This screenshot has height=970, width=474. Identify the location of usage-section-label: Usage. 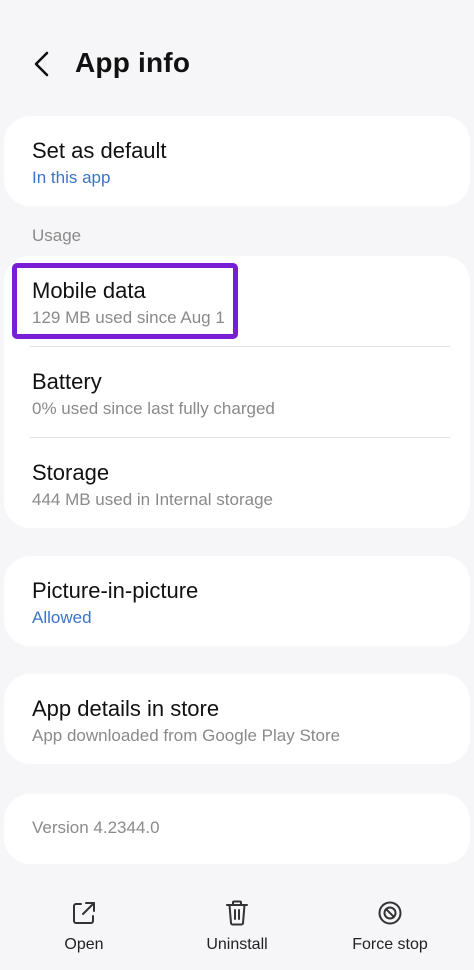
(57, 235).